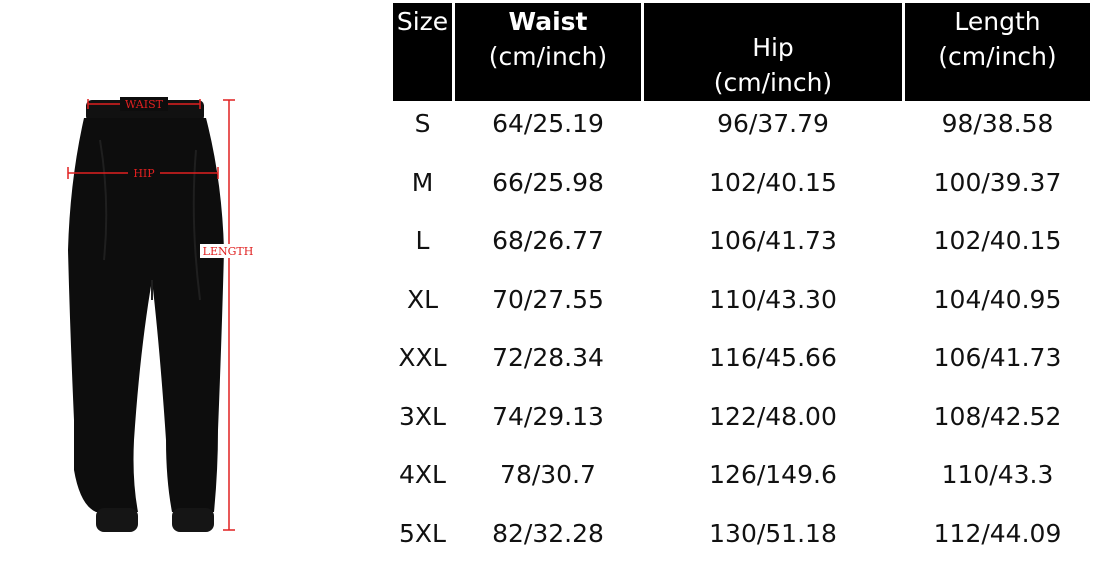 This screenshot has width=1095, height=585. I want to click on cell-size: 5XL, so click(422, 533).